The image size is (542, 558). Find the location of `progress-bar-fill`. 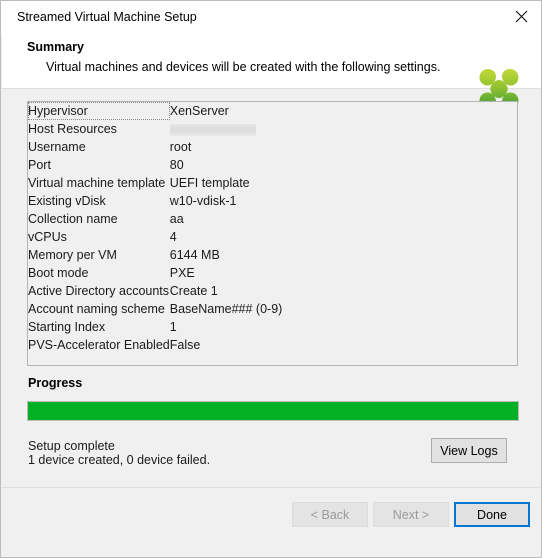

progress-bar-fill is located at coordinates (273, 411).